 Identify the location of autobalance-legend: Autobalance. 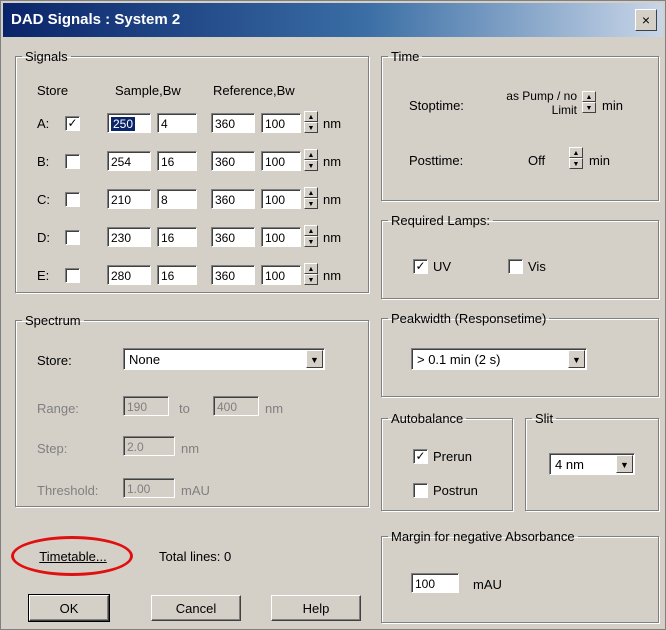
(427, 418).